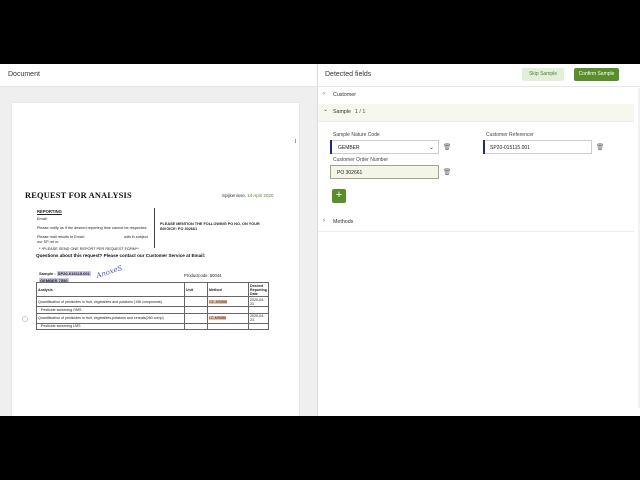  I want to click on document-panel-header: Document, so click(158, 75).